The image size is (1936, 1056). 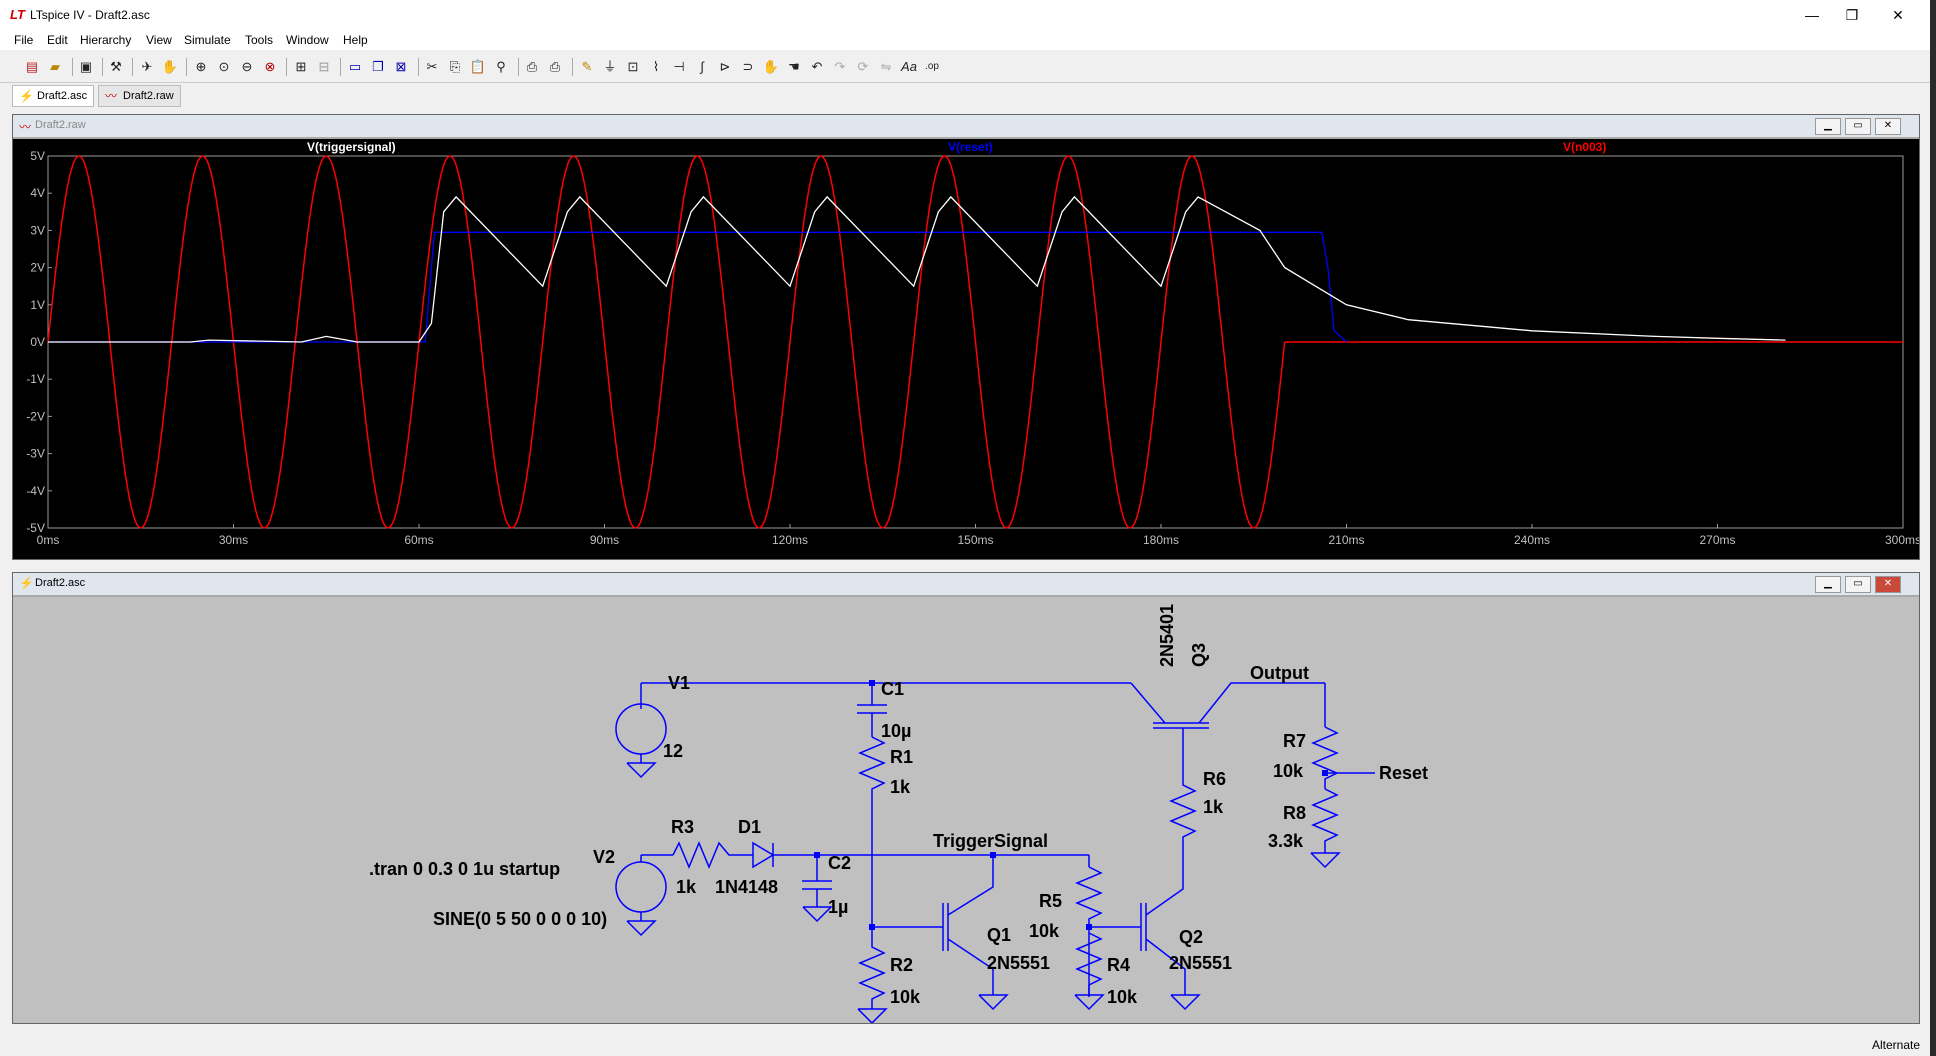 What do you see at coordinates (1888, 126) in the screenshot?
I see `waveform-close-button: ✕` at bounding box center [1888, 126].